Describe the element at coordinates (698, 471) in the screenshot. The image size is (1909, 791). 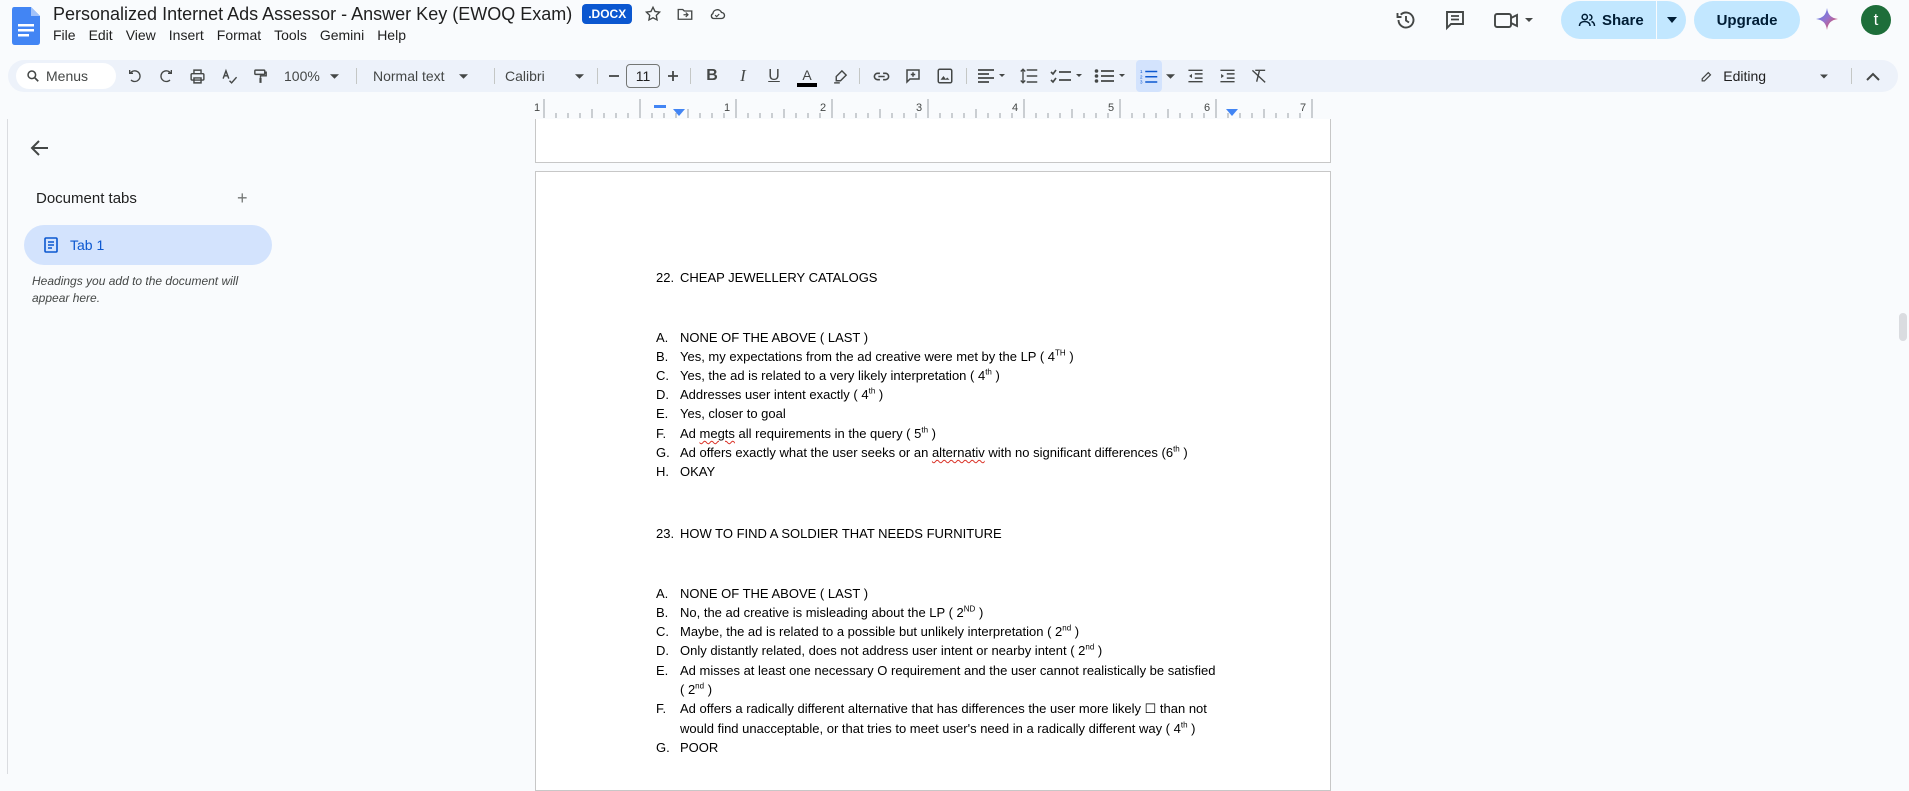
I see `option-text: OKAY` at that location.